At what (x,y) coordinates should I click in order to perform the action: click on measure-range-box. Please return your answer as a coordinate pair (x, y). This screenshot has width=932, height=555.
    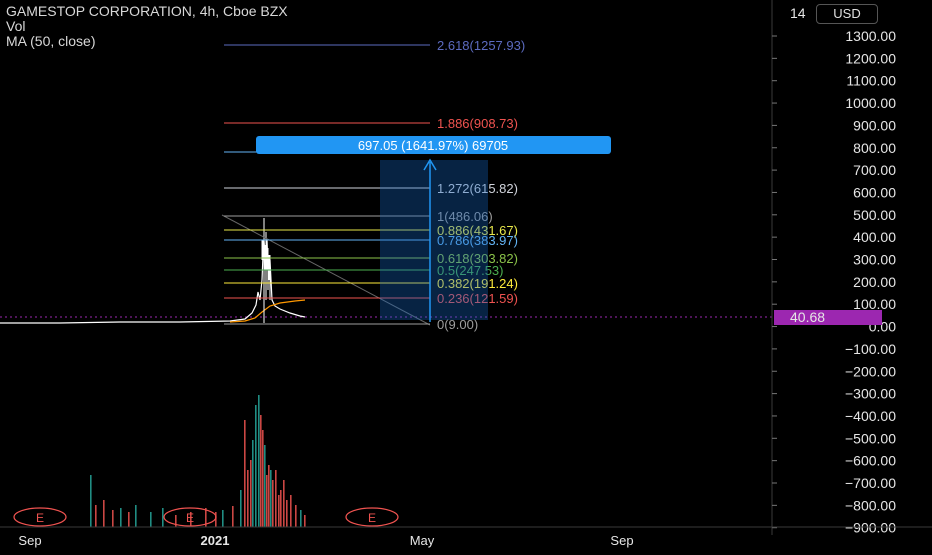
    Looking at the image, I should click on (434, 240).